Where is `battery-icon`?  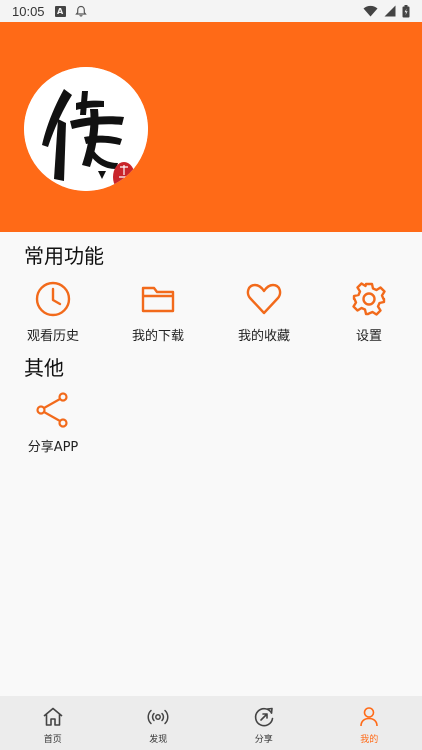
battery-icon is located at coordinates (406, 10).